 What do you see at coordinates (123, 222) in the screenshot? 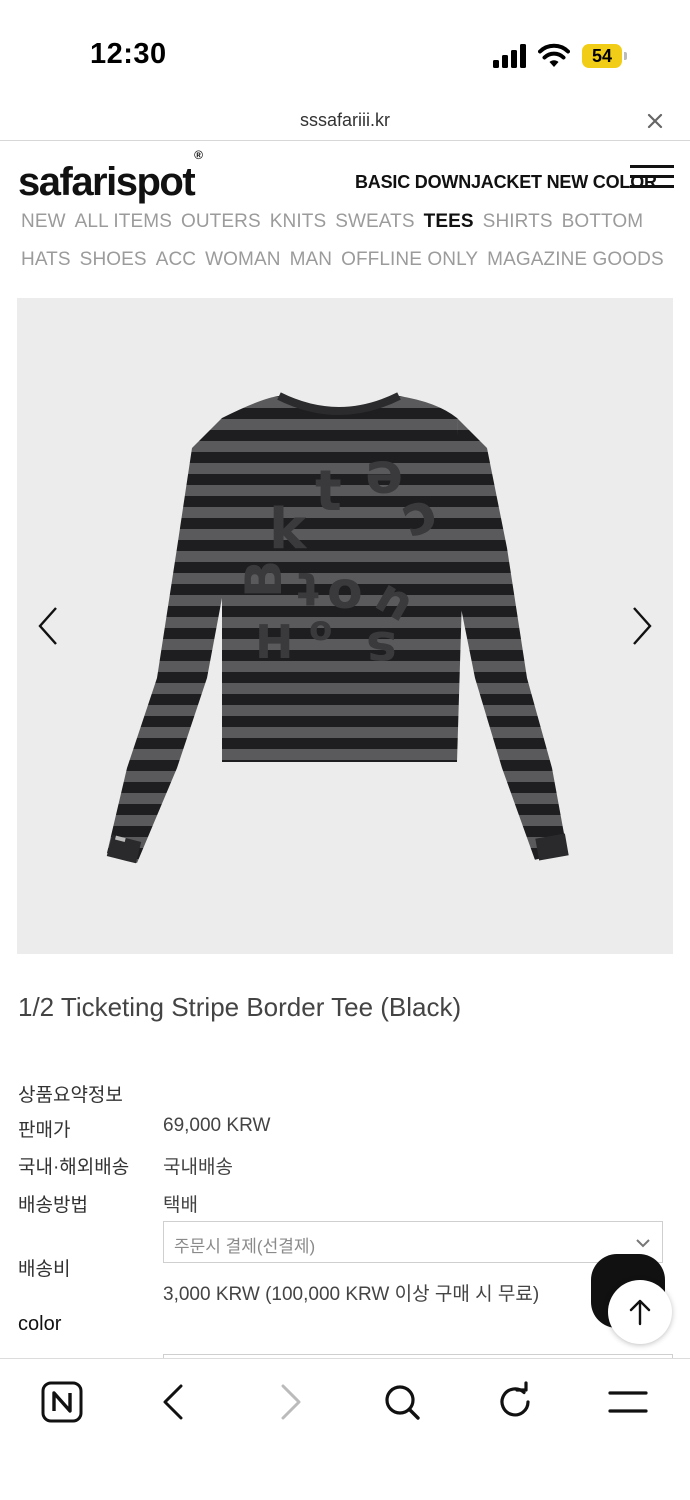
I see `nav-item-all-items: ALL ITEMS` at bounding box center [123, 222].